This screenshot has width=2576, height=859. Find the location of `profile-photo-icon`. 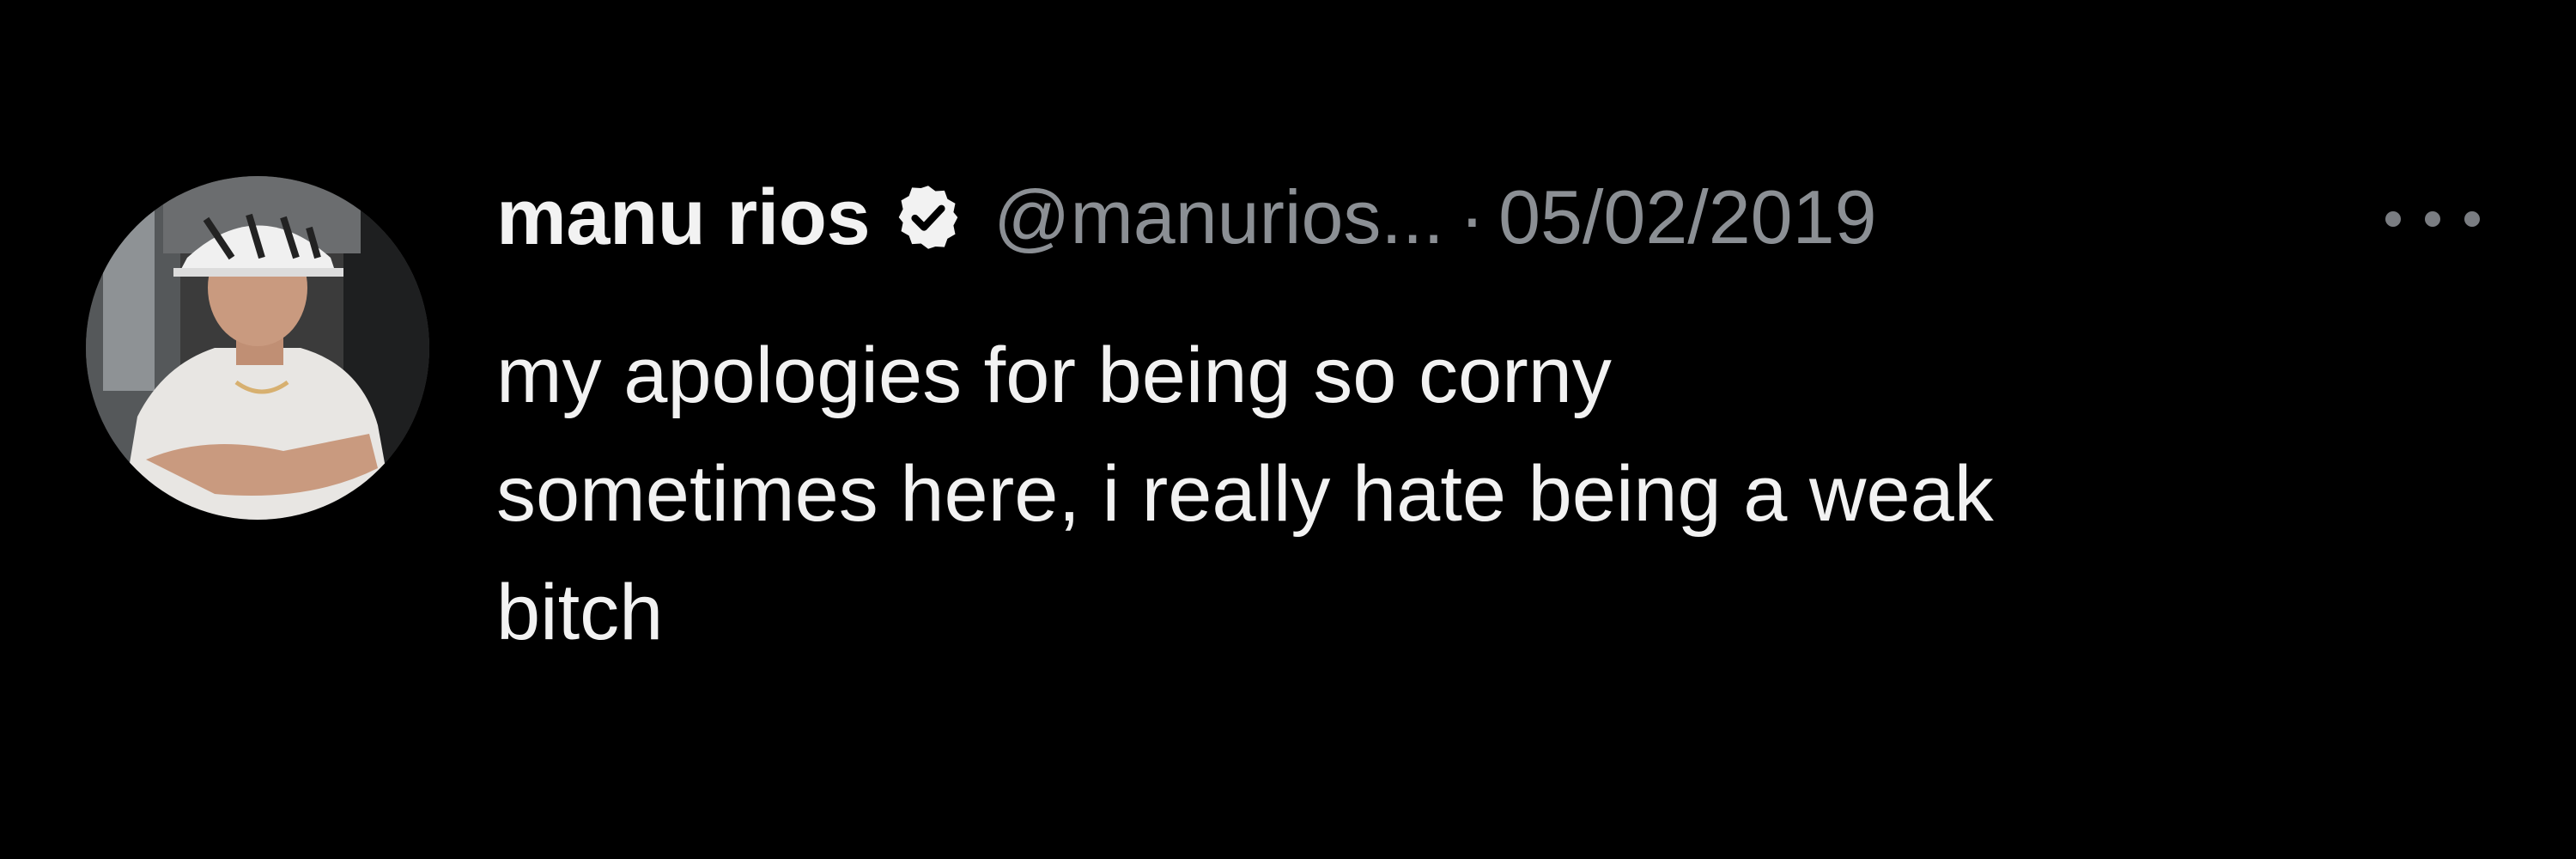

profile-photo-icon is located at coordinates (258, 348).